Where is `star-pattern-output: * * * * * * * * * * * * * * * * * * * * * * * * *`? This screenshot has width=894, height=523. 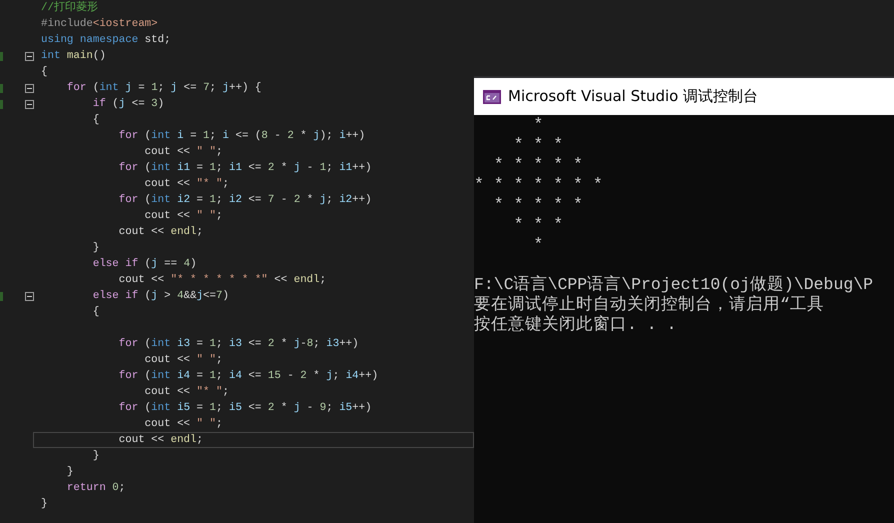 star-pattern-output: * * * * * * * * * * * * * * * * * * * * * * * * * is located at coordinates (538, 185).